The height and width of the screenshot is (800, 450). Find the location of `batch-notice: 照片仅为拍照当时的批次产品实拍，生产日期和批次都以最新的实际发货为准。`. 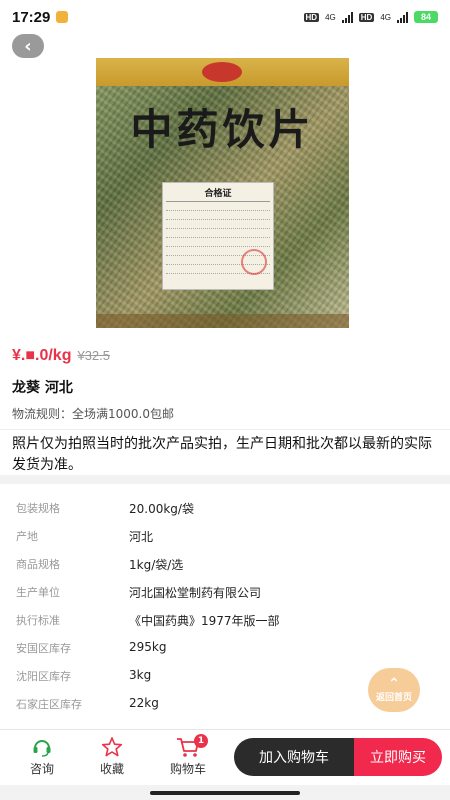

batch-notice: 照片仅为拍照当时的批次产品实拍，生产日期和批次都以最新的实际发货为准。 is located at coordinates (225, 452).